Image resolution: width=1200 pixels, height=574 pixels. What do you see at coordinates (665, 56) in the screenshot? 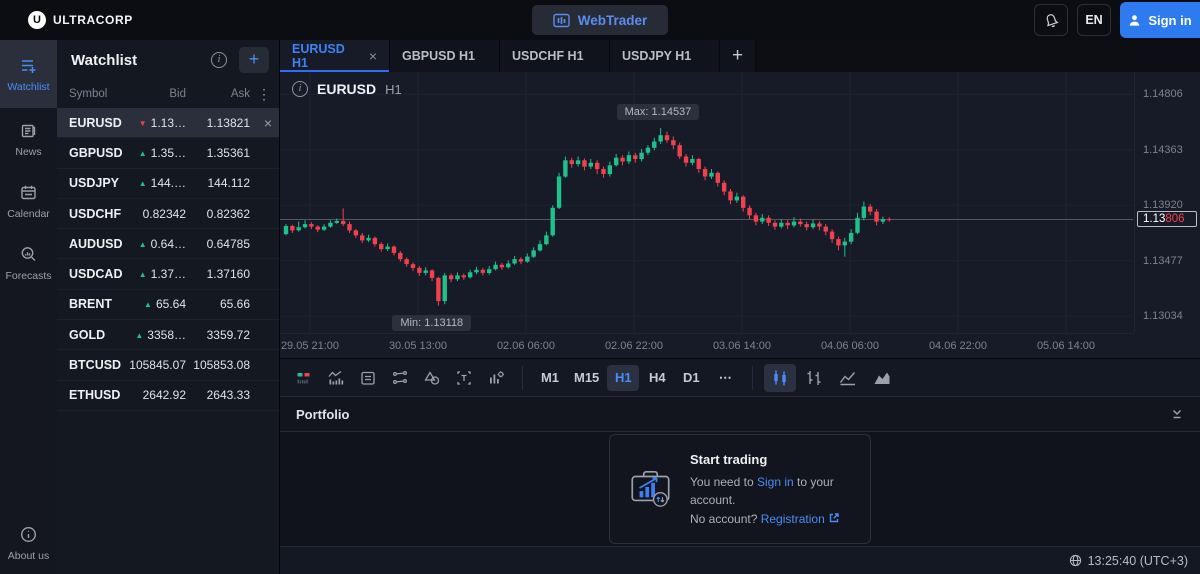
I see `tab-usdjpy-h1: USDJPY H1` at bounding box center [665, 56].